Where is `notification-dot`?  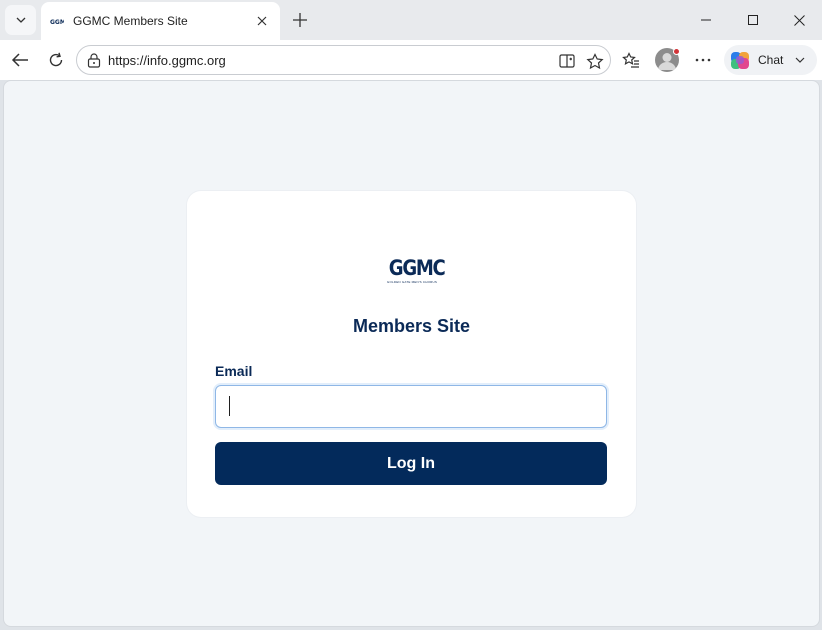 notification-dot is located at coordinates (676, 51).